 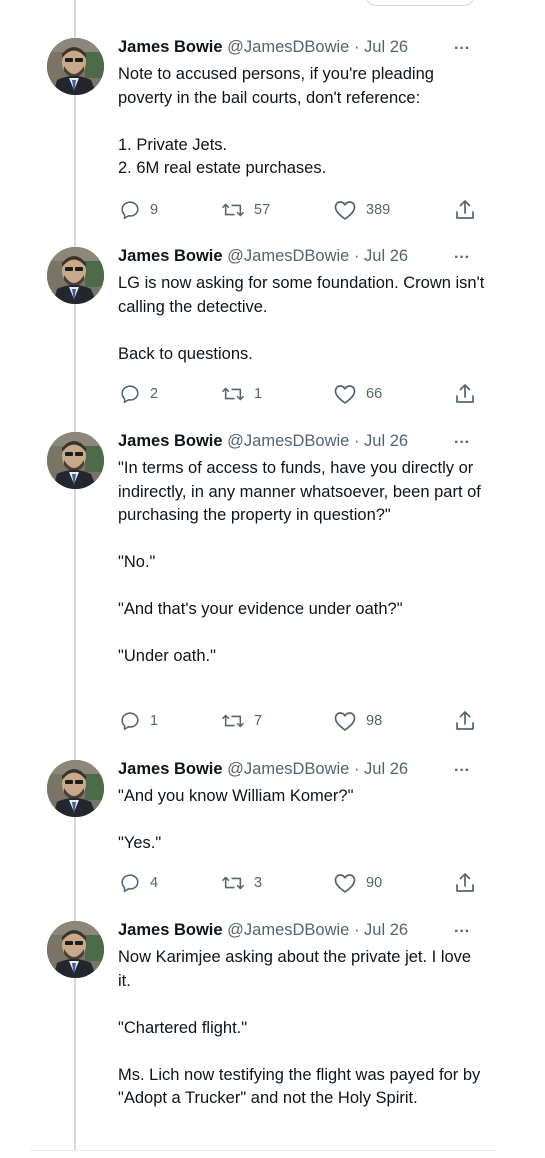 I want to click on reply-count: 9, so click(x=154, y=210).